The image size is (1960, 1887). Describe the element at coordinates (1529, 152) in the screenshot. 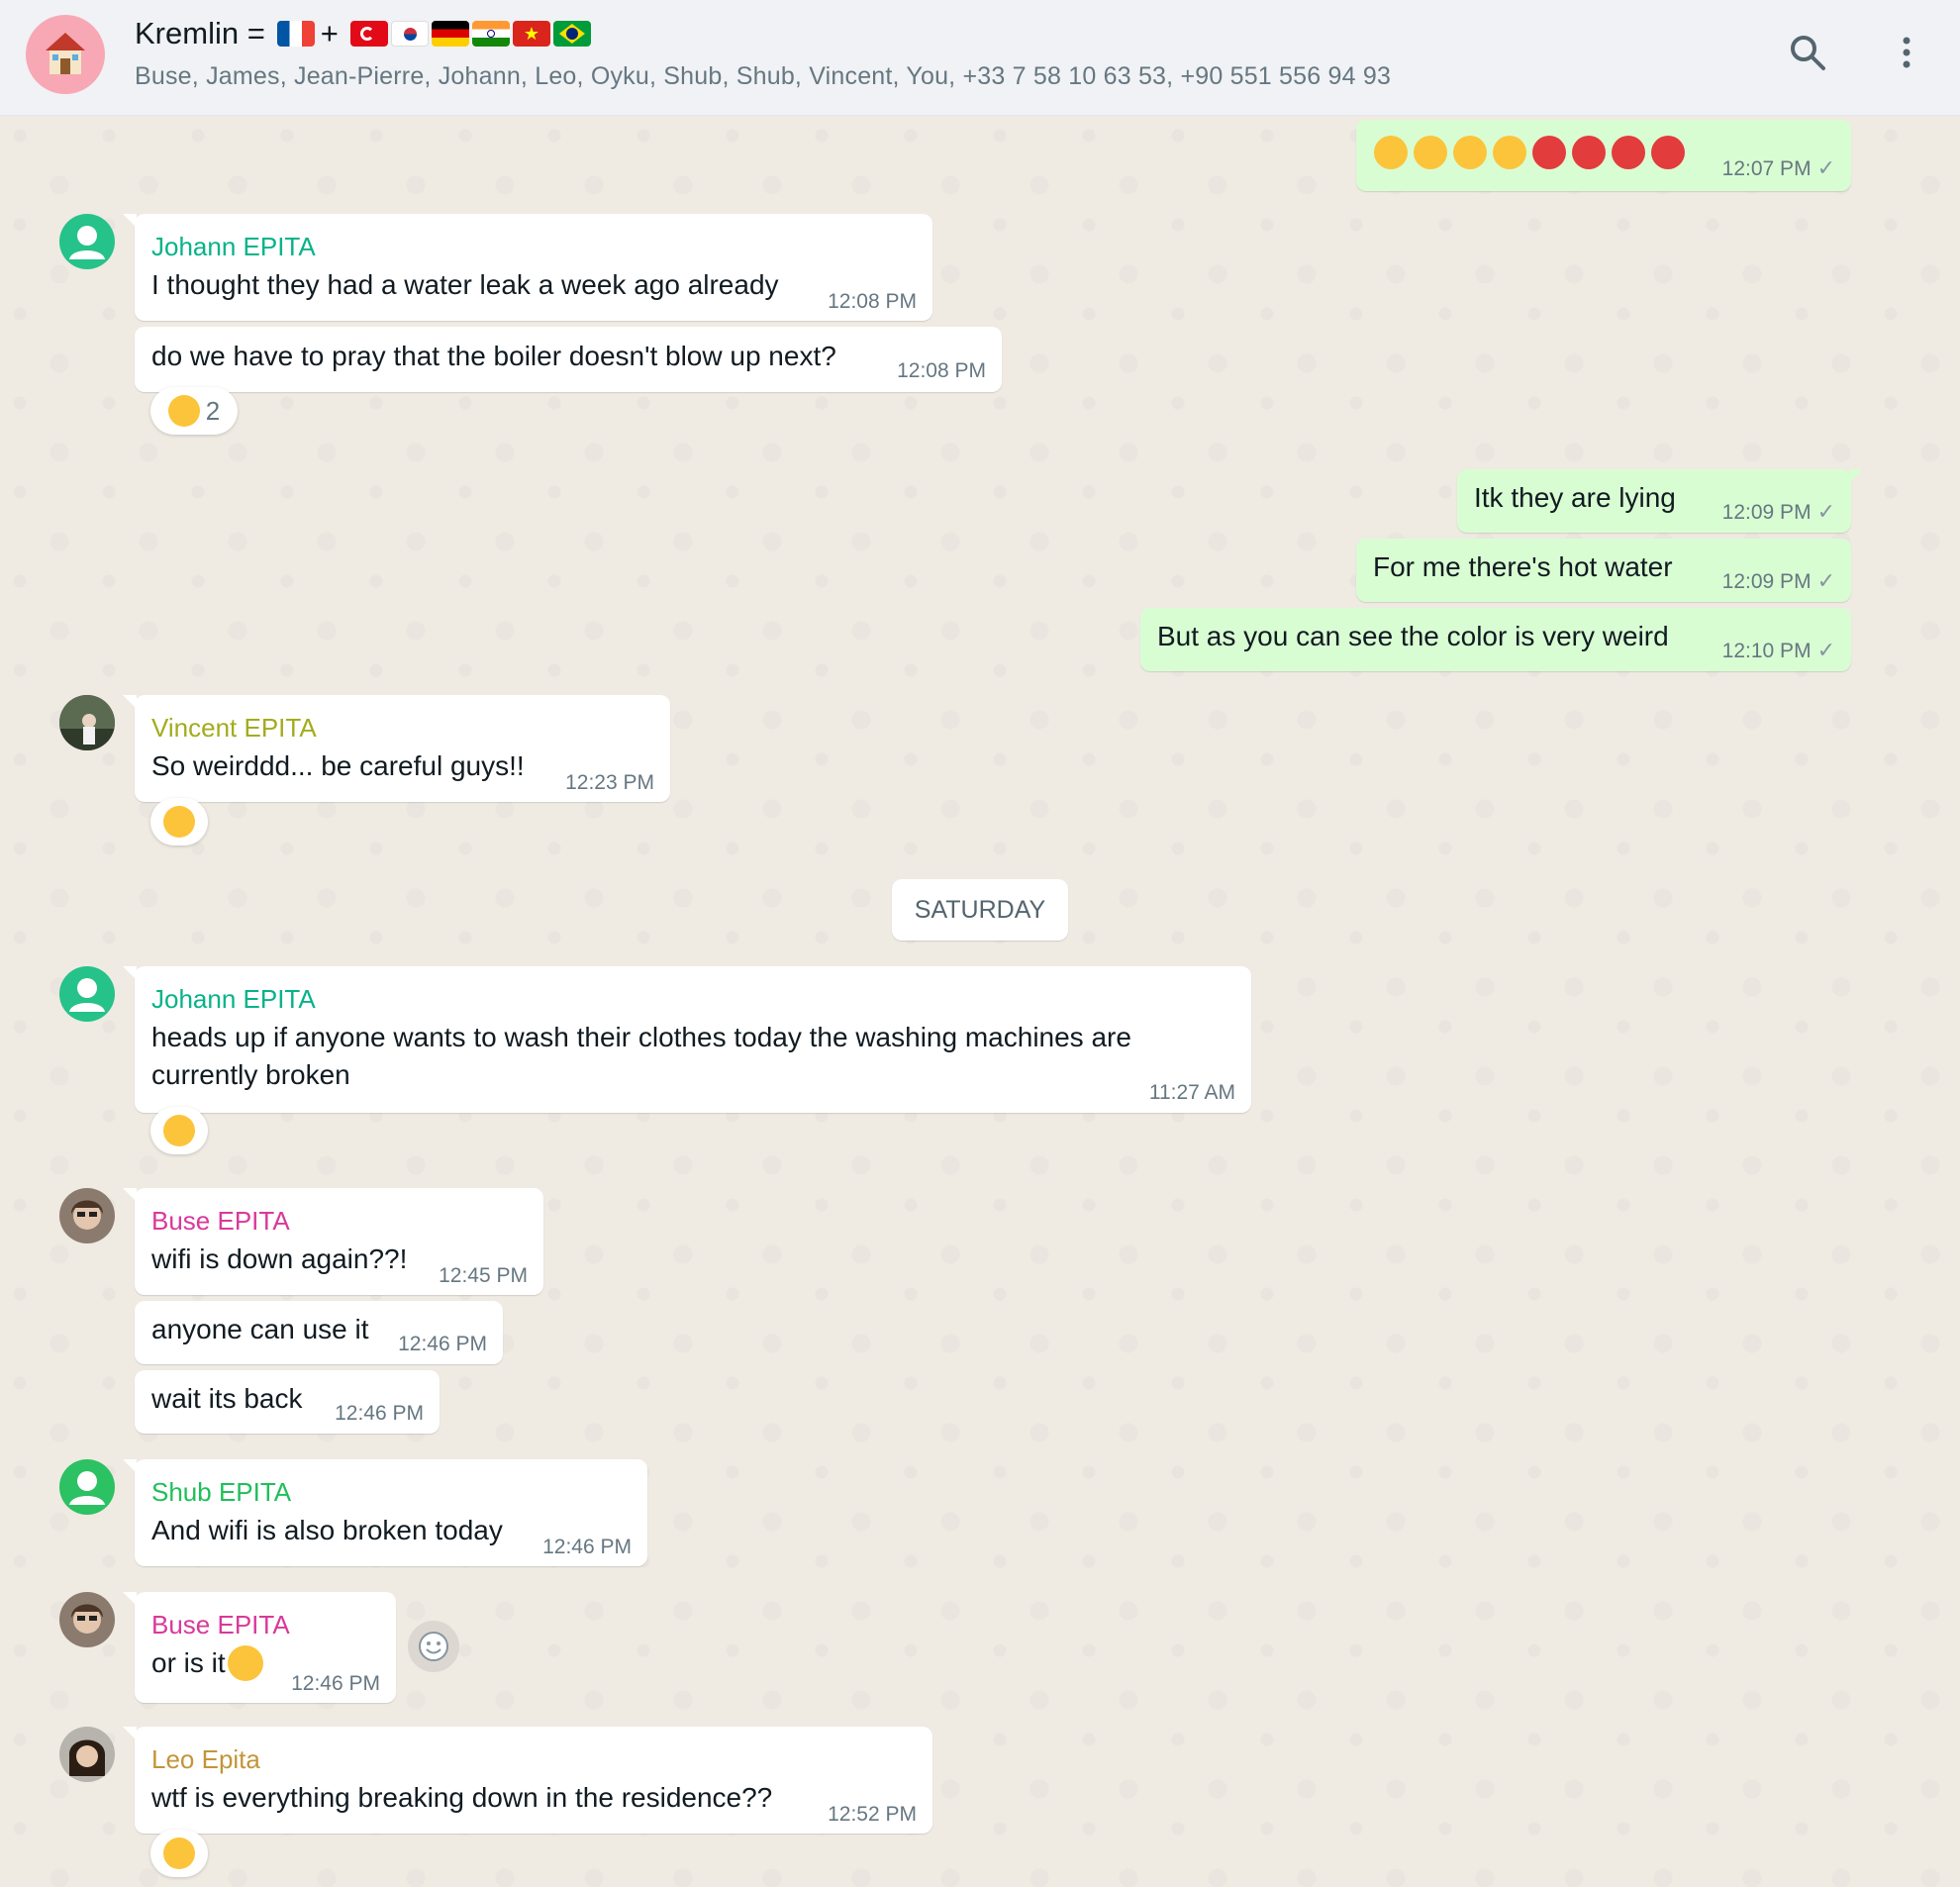

I see `emoji-row` at that location.